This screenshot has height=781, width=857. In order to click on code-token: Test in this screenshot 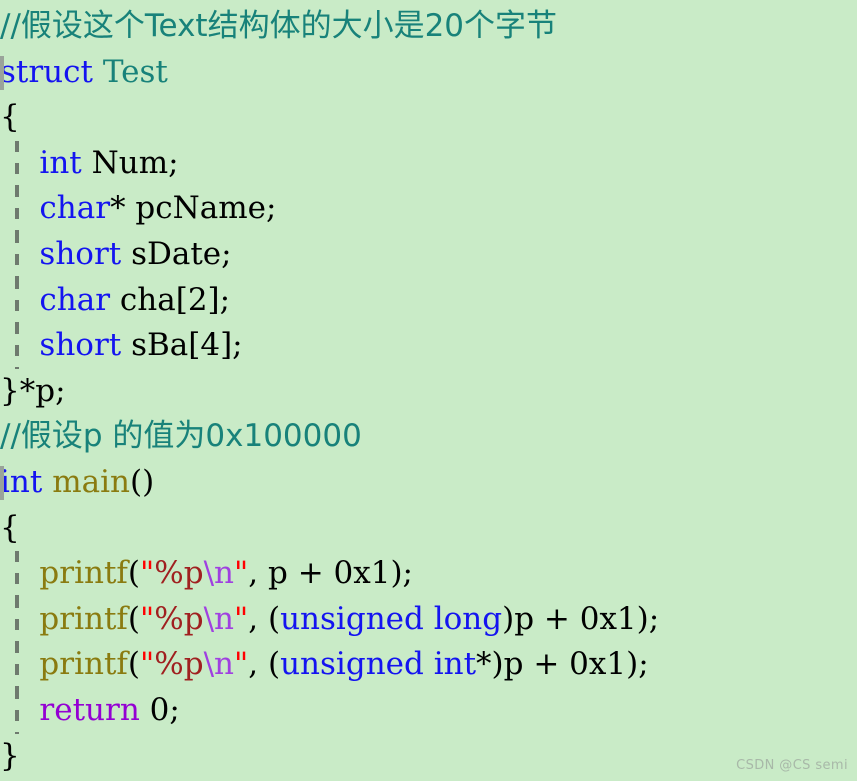, I will do `click(135, 71)`.